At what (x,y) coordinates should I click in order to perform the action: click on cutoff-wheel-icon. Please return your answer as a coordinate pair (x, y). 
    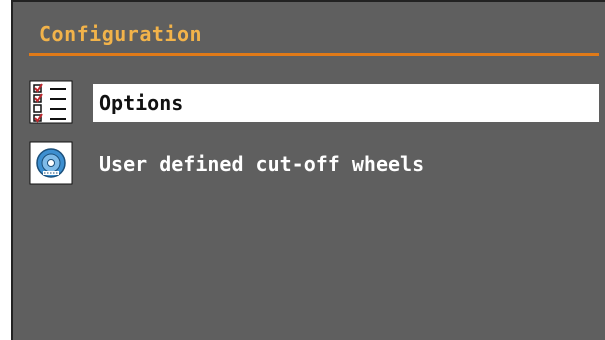
    Looking at the image, I should click on (51, 163).